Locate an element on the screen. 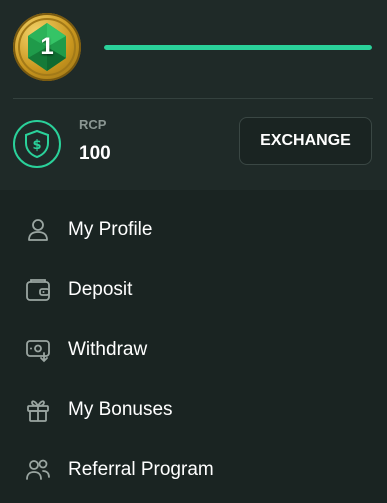 The image size is (387, 503). menu-item-label: Withdraw is located at coordinates (108, 349).